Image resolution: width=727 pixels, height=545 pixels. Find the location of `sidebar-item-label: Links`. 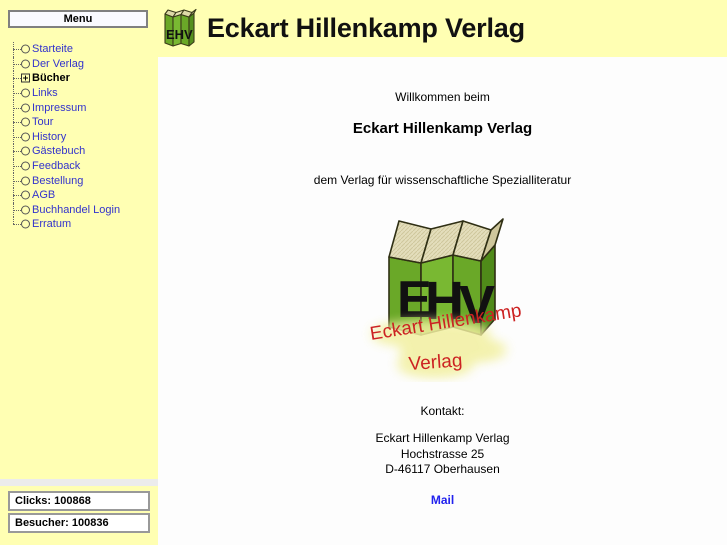

sidebar-item-label: Links is located at coordinates (45, 93).